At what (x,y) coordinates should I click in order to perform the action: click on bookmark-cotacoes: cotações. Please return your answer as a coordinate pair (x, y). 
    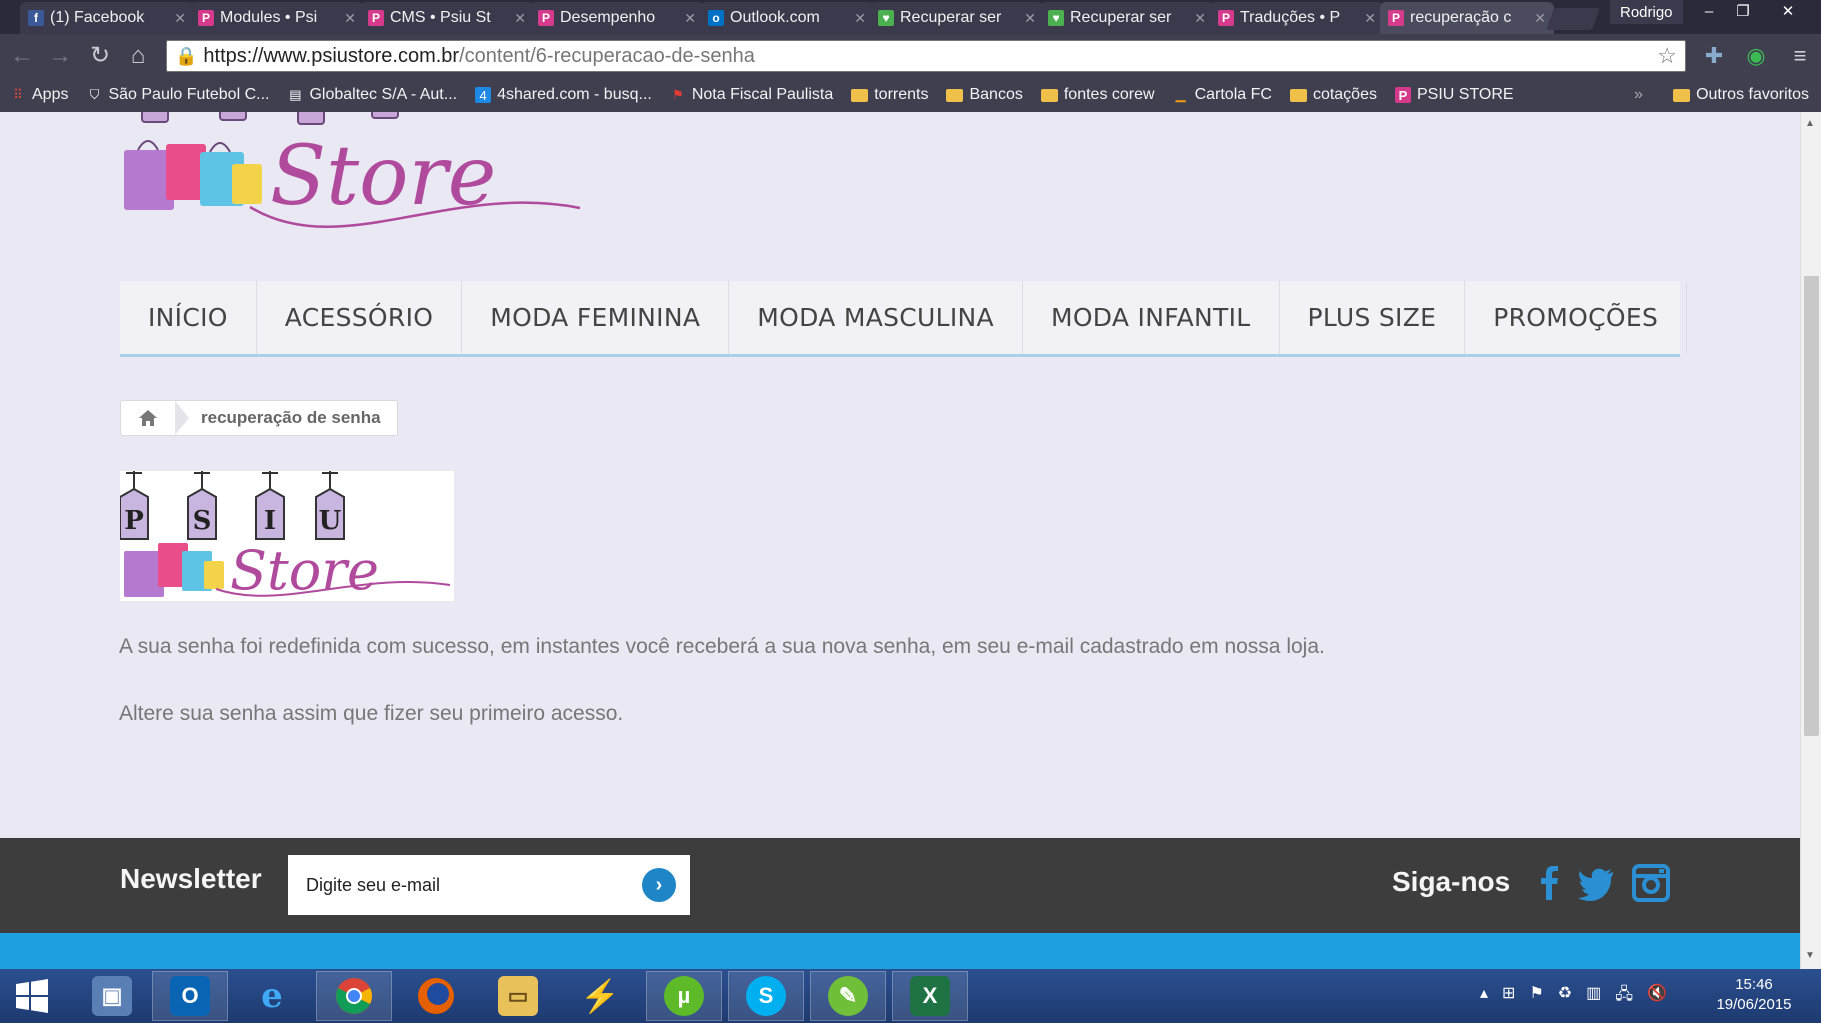
    Looking at the image, I should click on (1333, 95).